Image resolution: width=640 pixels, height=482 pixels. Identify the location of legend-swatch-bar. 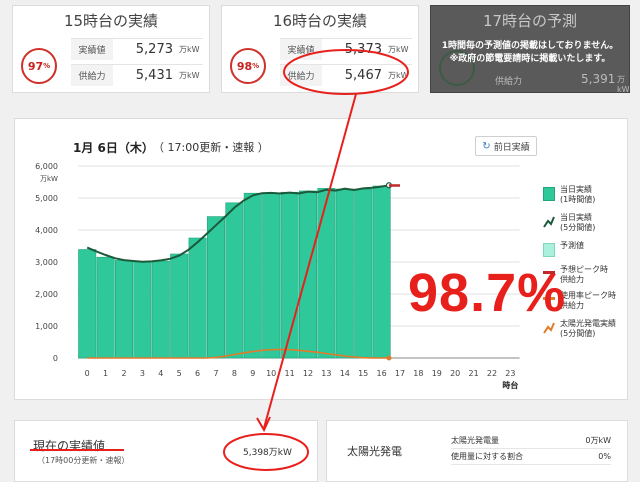
(549, 194).